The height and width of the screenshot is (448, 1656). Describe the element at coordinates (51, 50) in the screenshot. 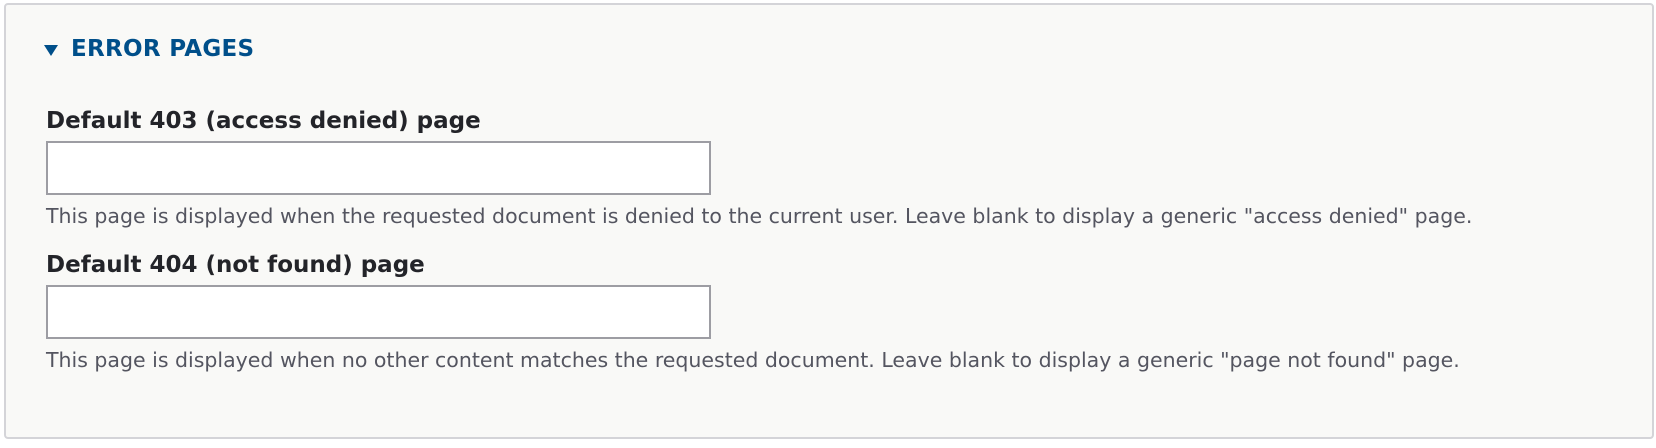

I see `triangle-down-icon` at that location.